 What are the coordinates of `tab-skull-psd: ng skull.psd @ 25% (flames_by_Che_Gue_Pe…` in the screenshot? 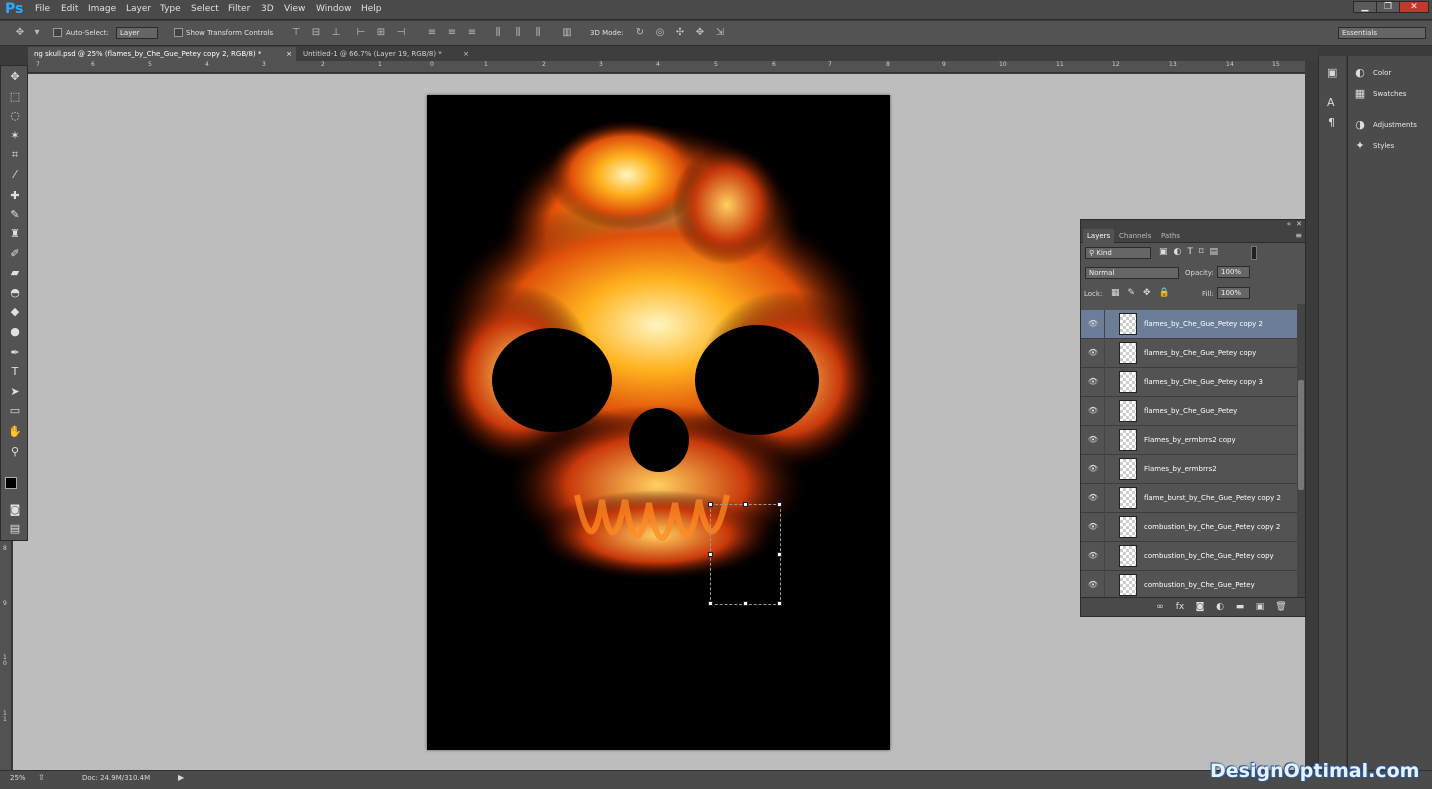 It's located at (162, 54).